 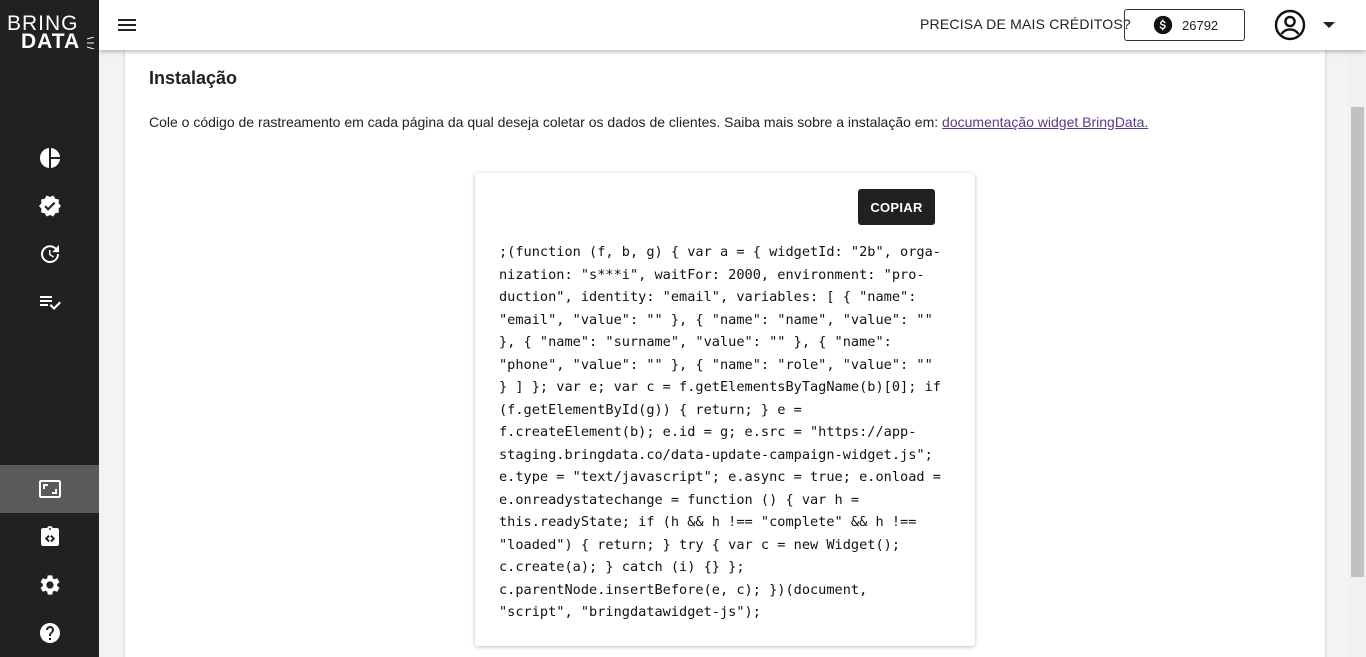 I want to click on sidebar-item-settings, so click(x=49, y=585).